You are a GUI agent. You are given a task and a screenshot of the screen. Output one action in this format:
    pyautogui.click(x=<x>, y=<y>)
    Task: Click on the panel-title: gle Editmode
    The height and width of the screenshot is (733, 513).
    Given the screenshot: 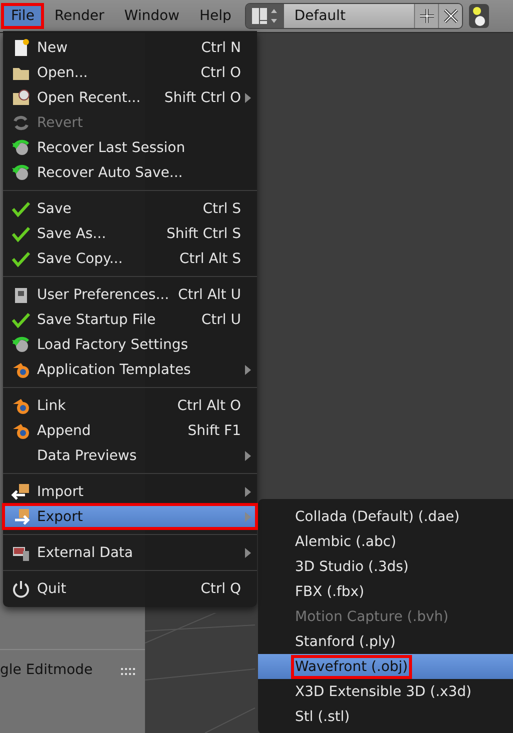 What is the action you would take?
    pyautogui.click(x=46, y=670)
    